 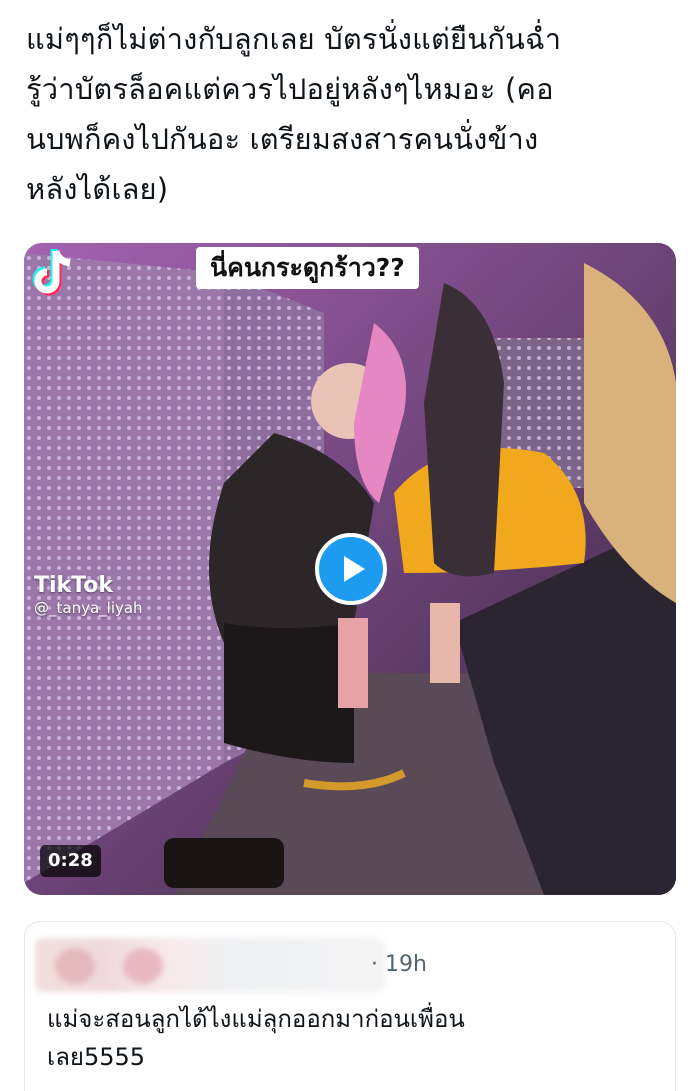 What do you see at coordinates (307, 268) in the screenshot?
I see `video-caption: นี่คนกระดูกร้าว??` at bounding box center [307, 268].